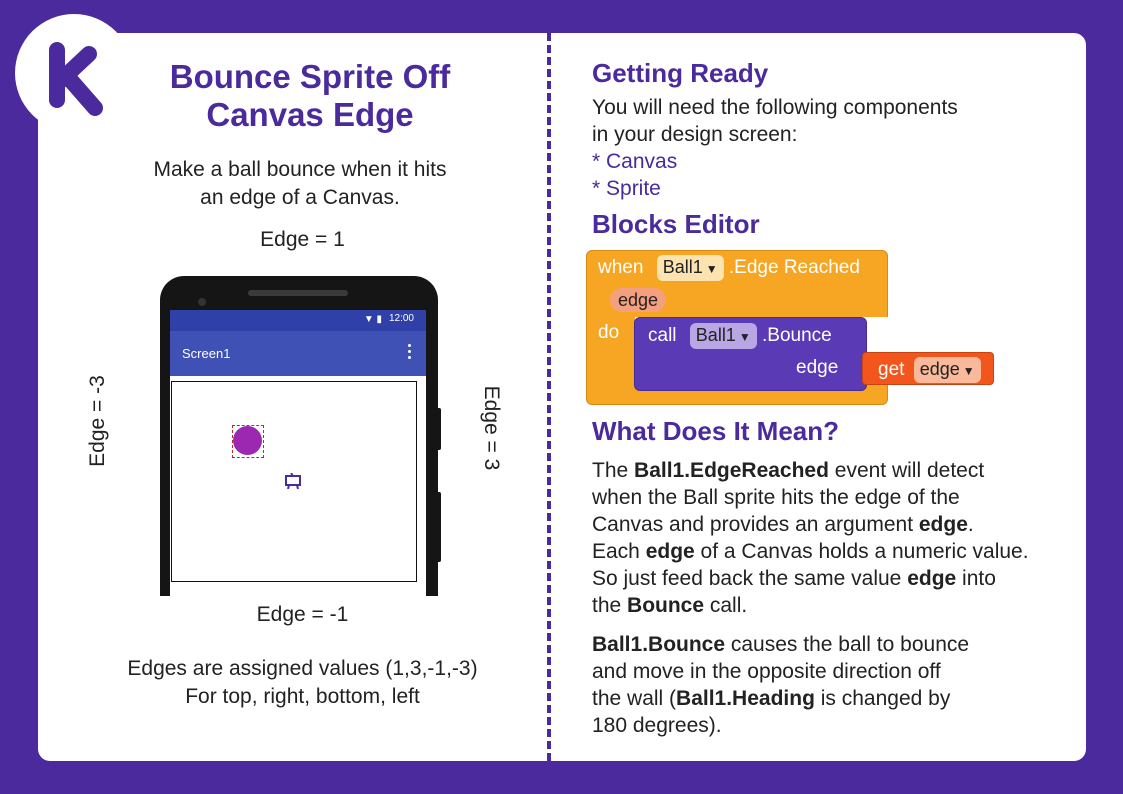 The image size is (1123, 794). Describe the element at coordinates (750, 578) in the screenshot. I see `text-run: So just feed back the same value` at that location.